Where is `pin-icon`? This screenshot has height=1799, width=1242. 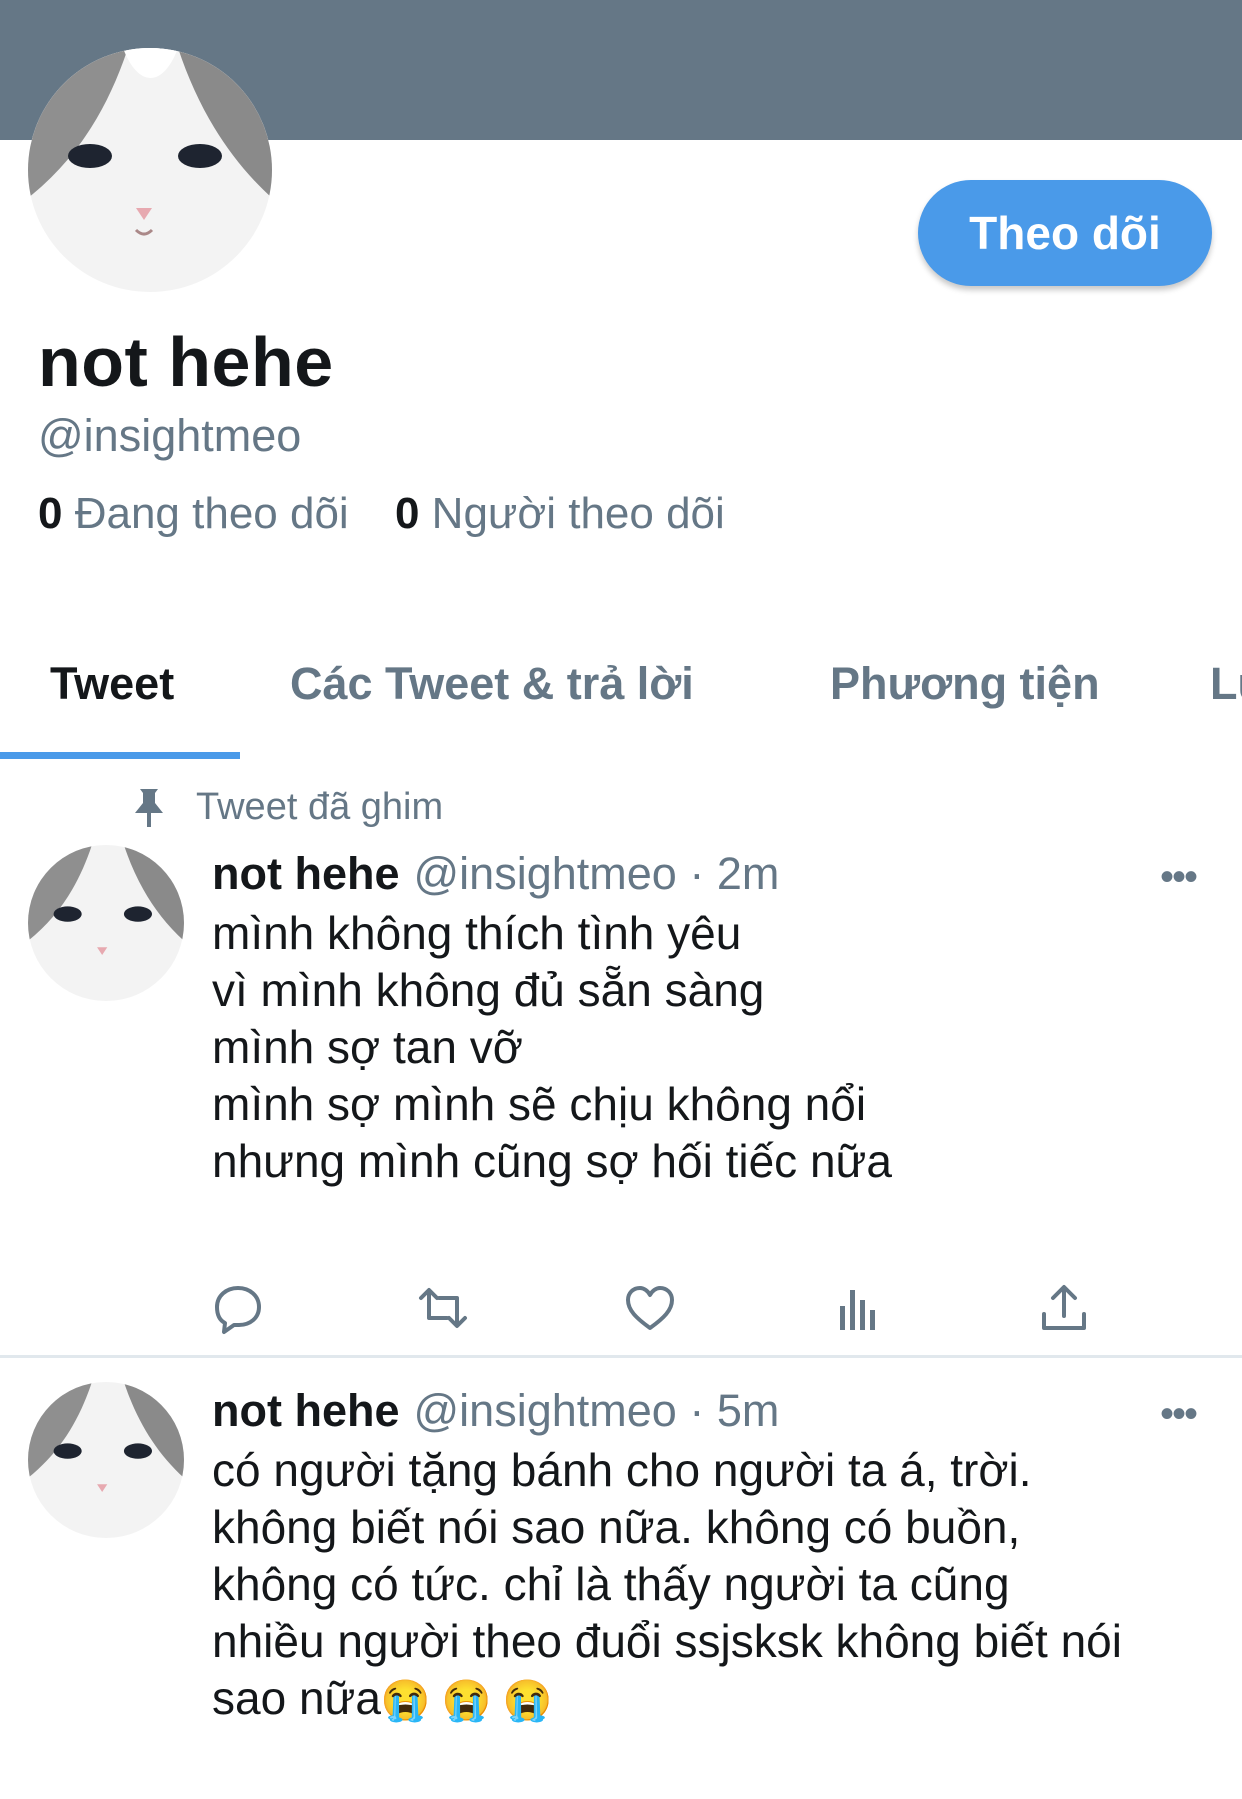 pin-icon is located at coordinates (149, 807).